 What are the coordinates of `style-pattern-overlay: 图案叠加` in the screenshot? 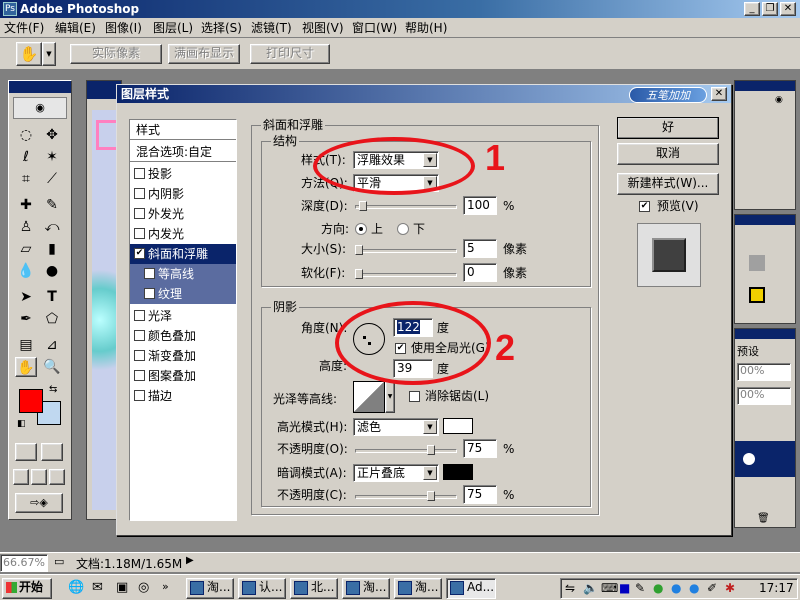 It's located at (183, 376).